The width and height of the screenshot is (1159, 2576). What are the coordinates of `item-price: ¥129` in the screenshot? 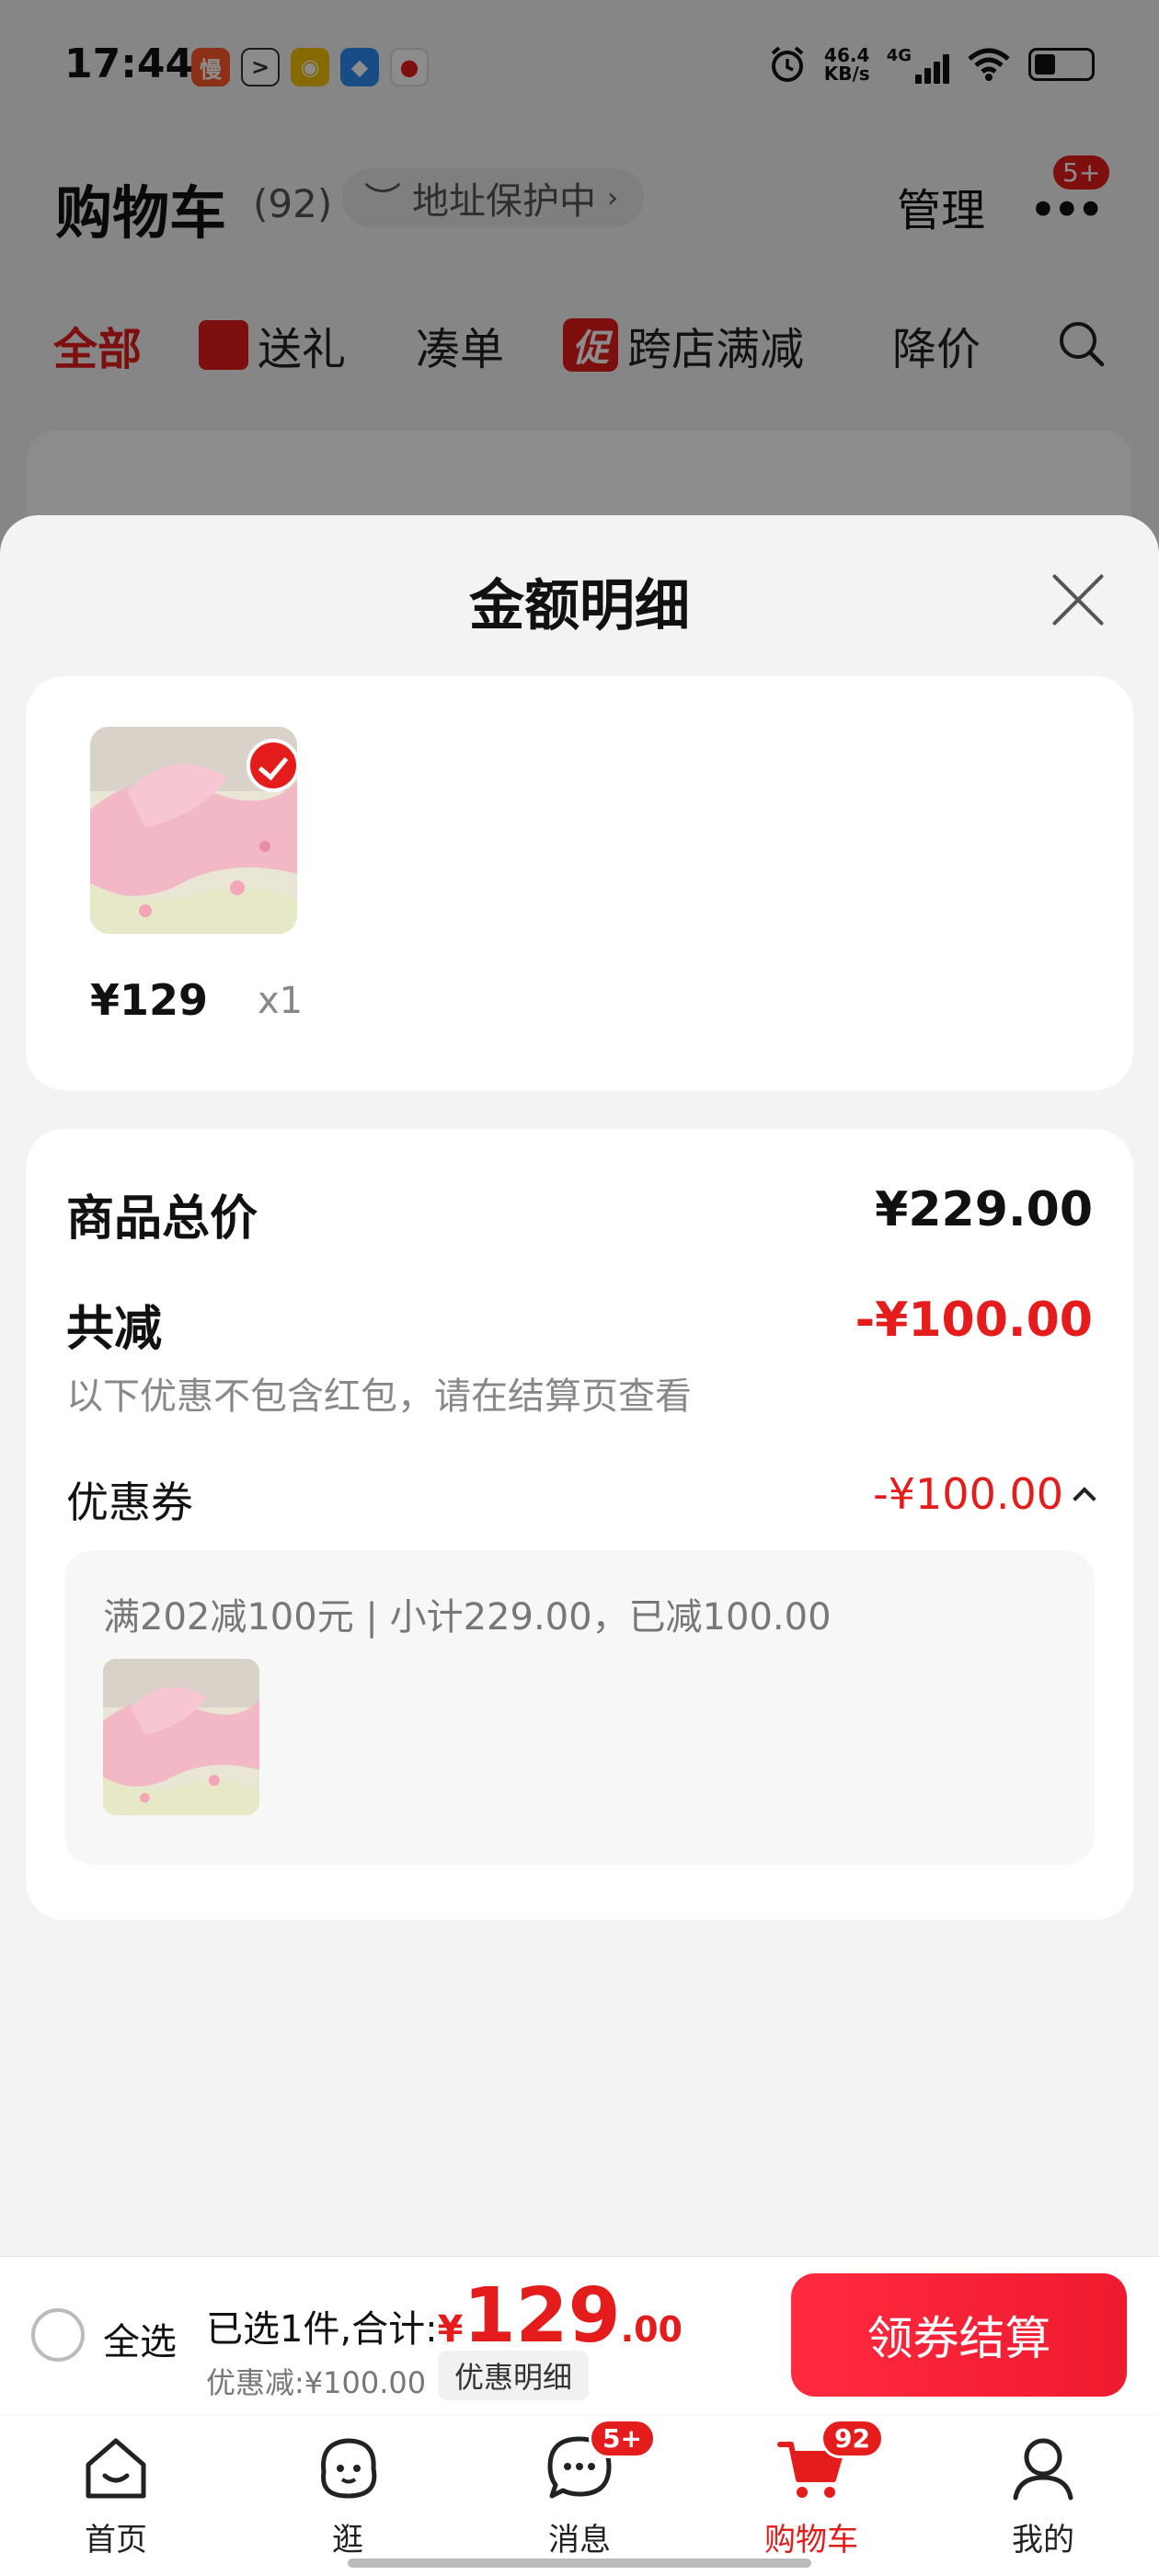 It's located at (149, 1000).